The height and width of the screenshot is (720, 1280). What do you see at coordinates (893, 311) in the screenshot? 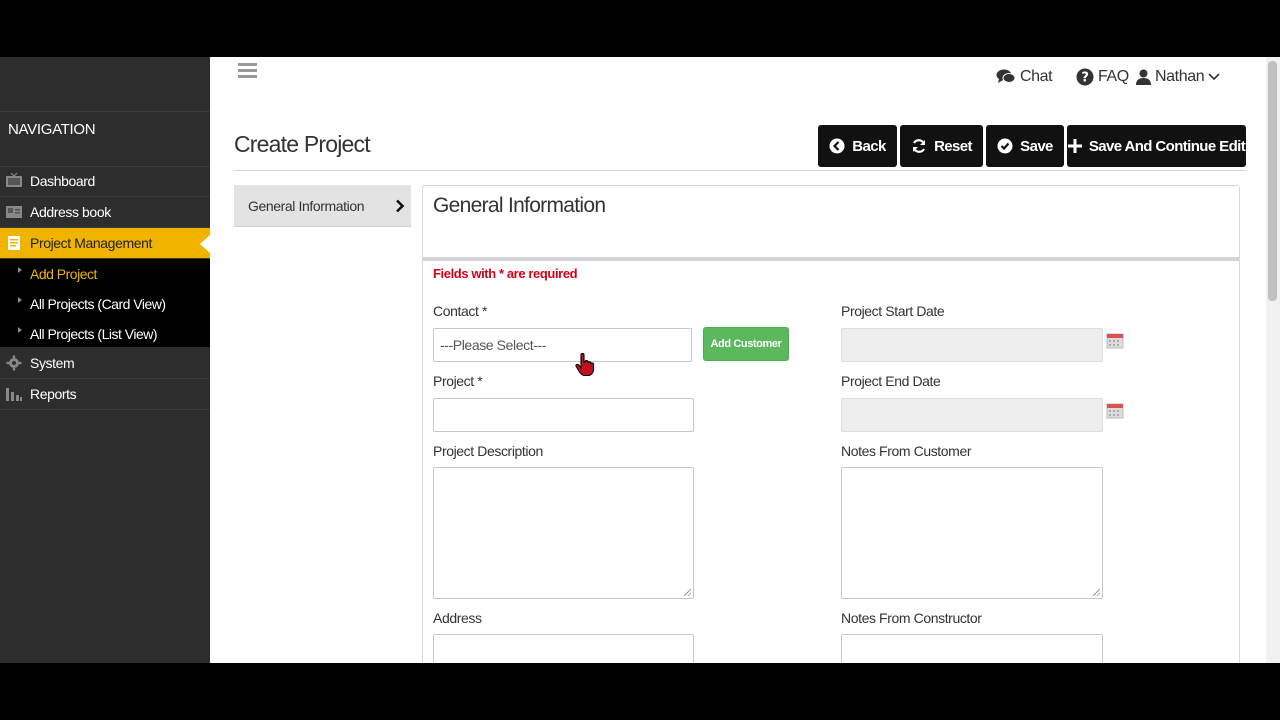
I see `start-date-label: Project Start Date` at bounding box center [893, 311].